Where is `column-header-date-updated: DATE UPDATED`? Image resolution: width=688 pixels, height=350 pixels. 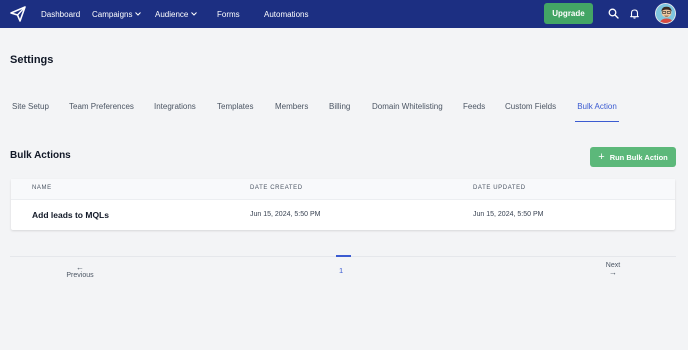
column-header-date-updated: DATE UPDATED is located at coordinates (499, 188).